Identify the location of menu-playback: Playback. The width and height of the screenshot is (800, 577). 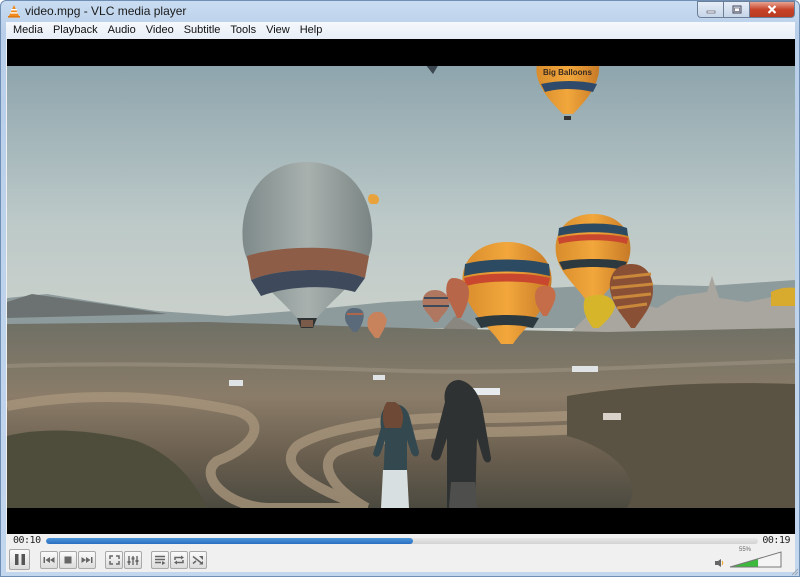
(75, 30).